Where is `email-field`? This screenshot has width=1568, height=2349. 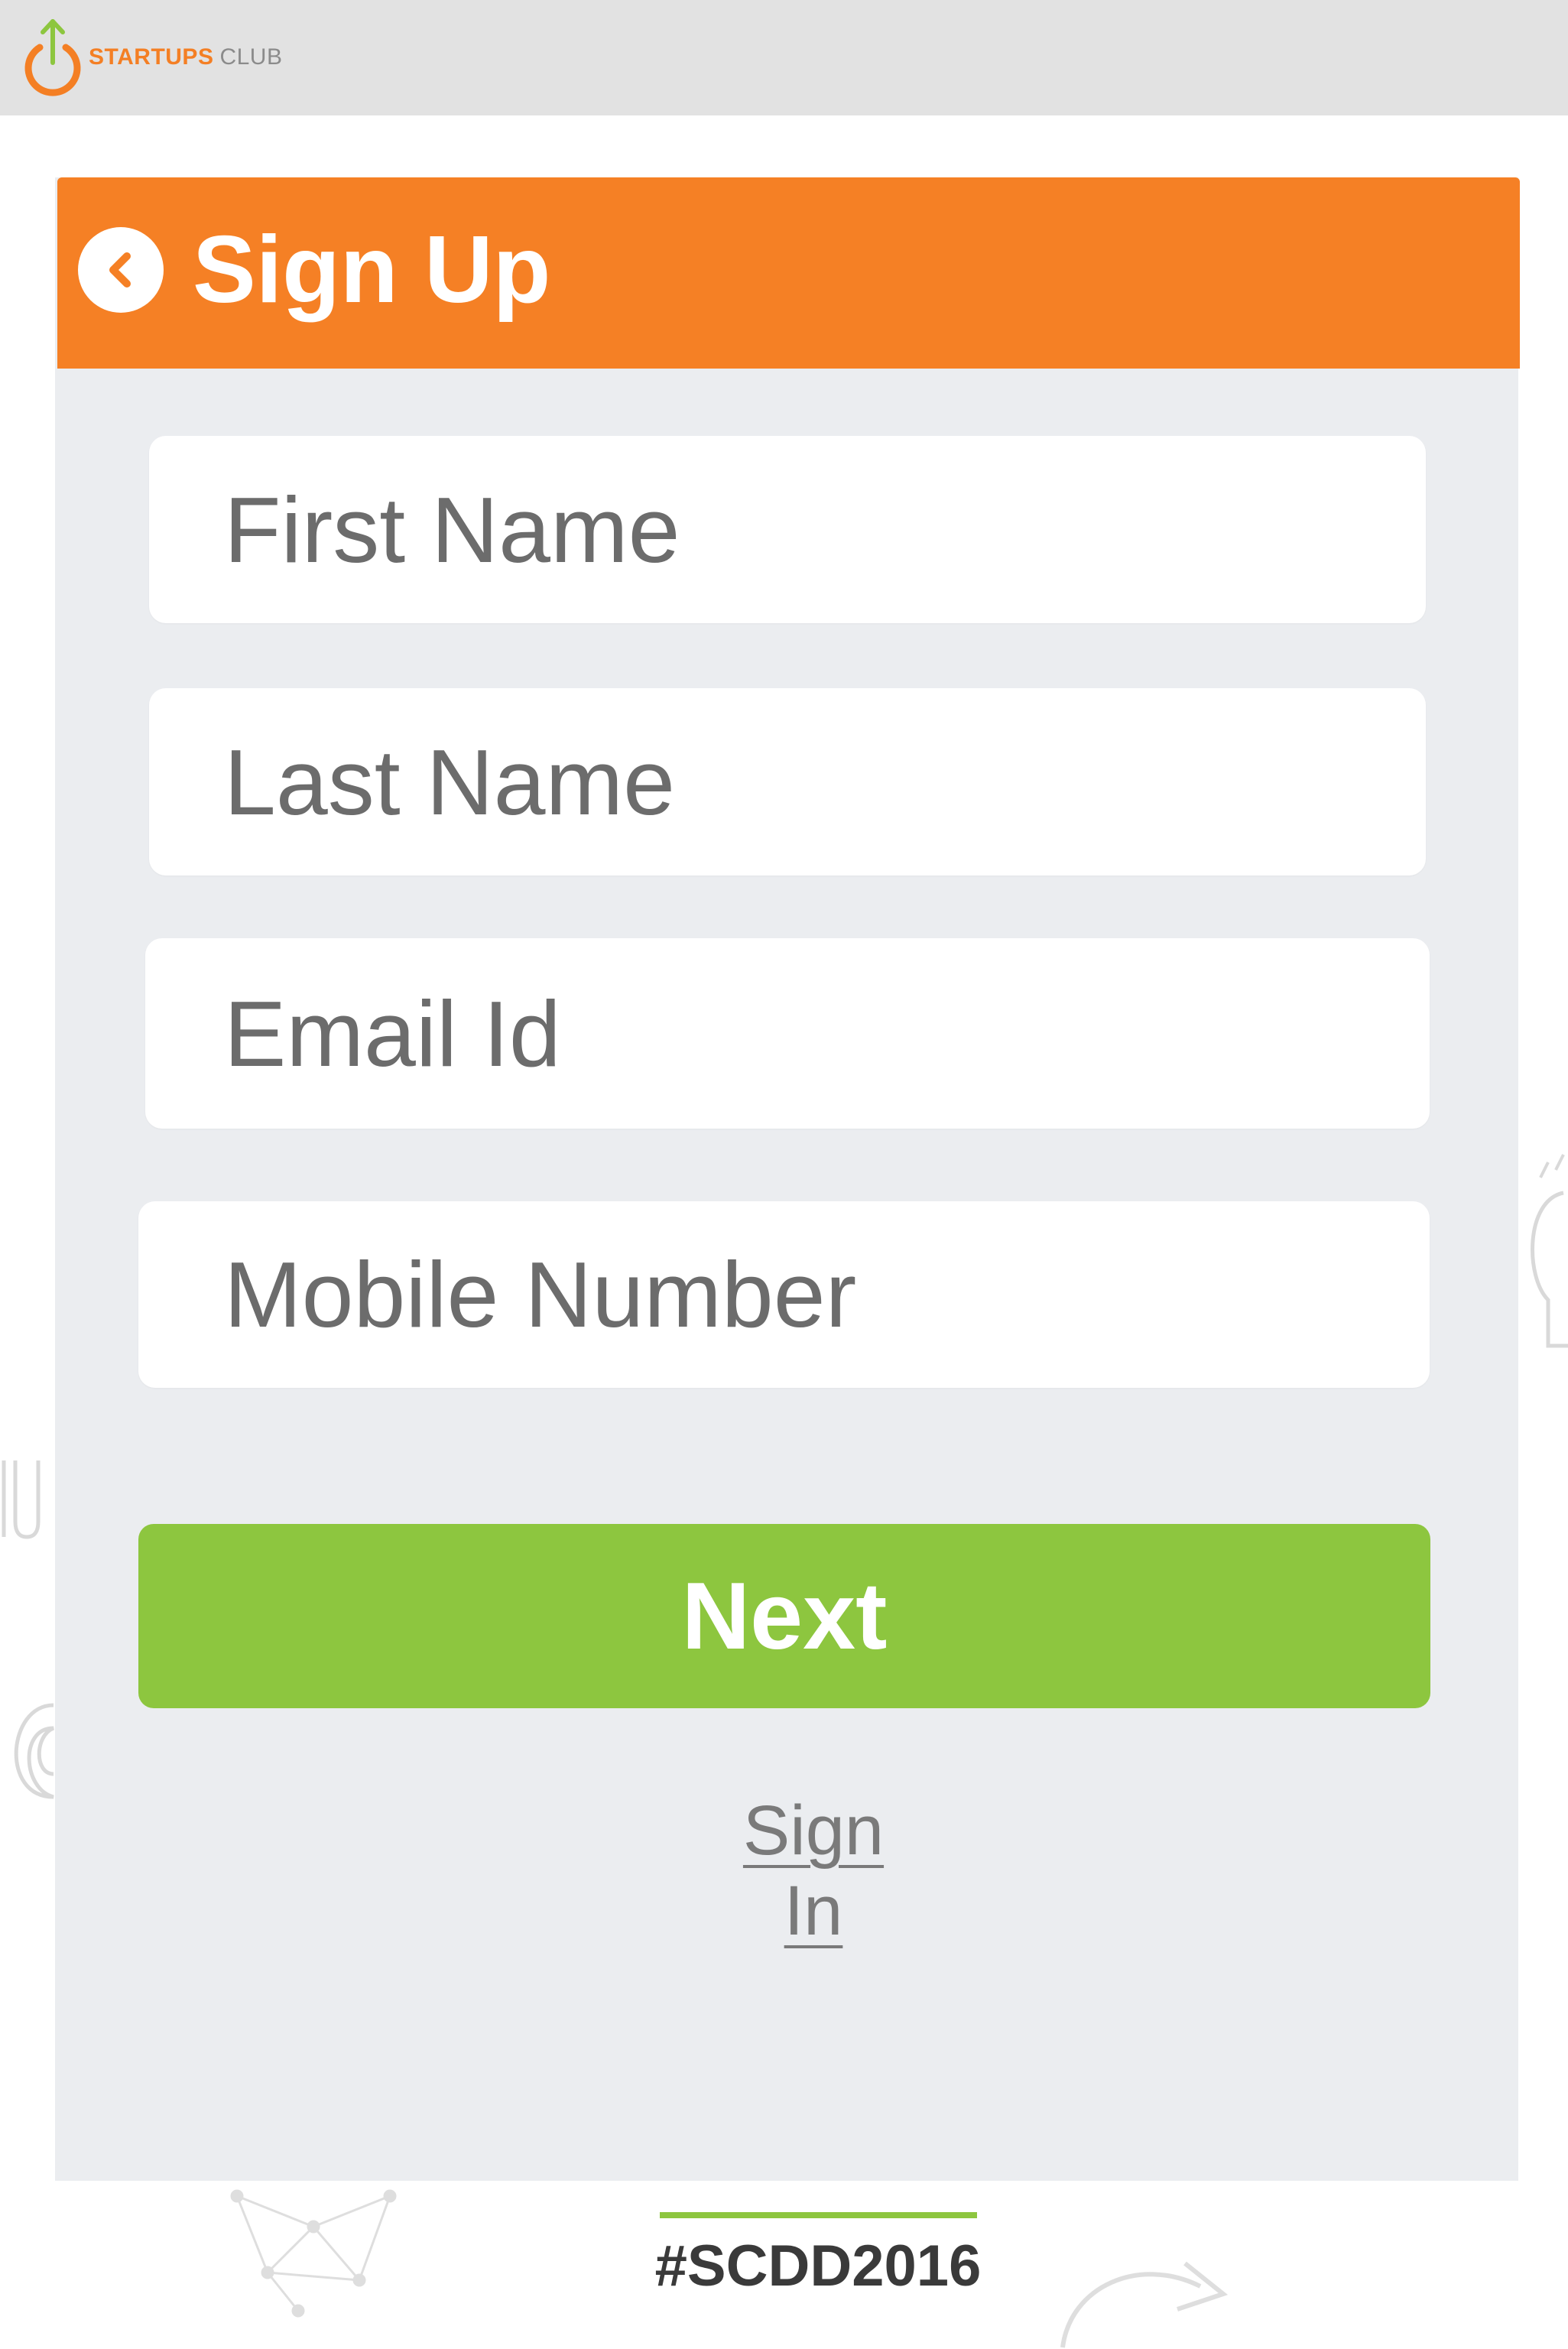
email-field is located at coordinates (787, 1033).